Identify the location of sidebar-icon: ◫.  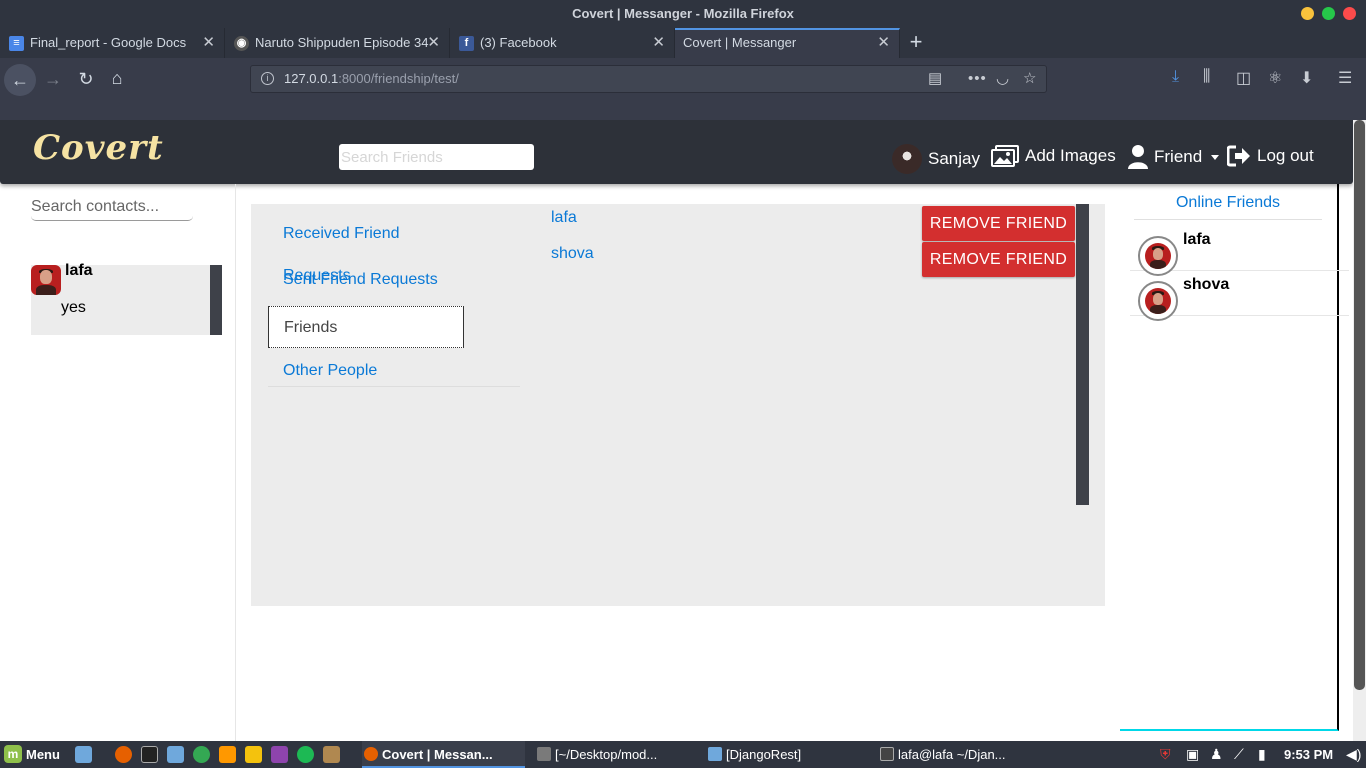
(1243, 78).